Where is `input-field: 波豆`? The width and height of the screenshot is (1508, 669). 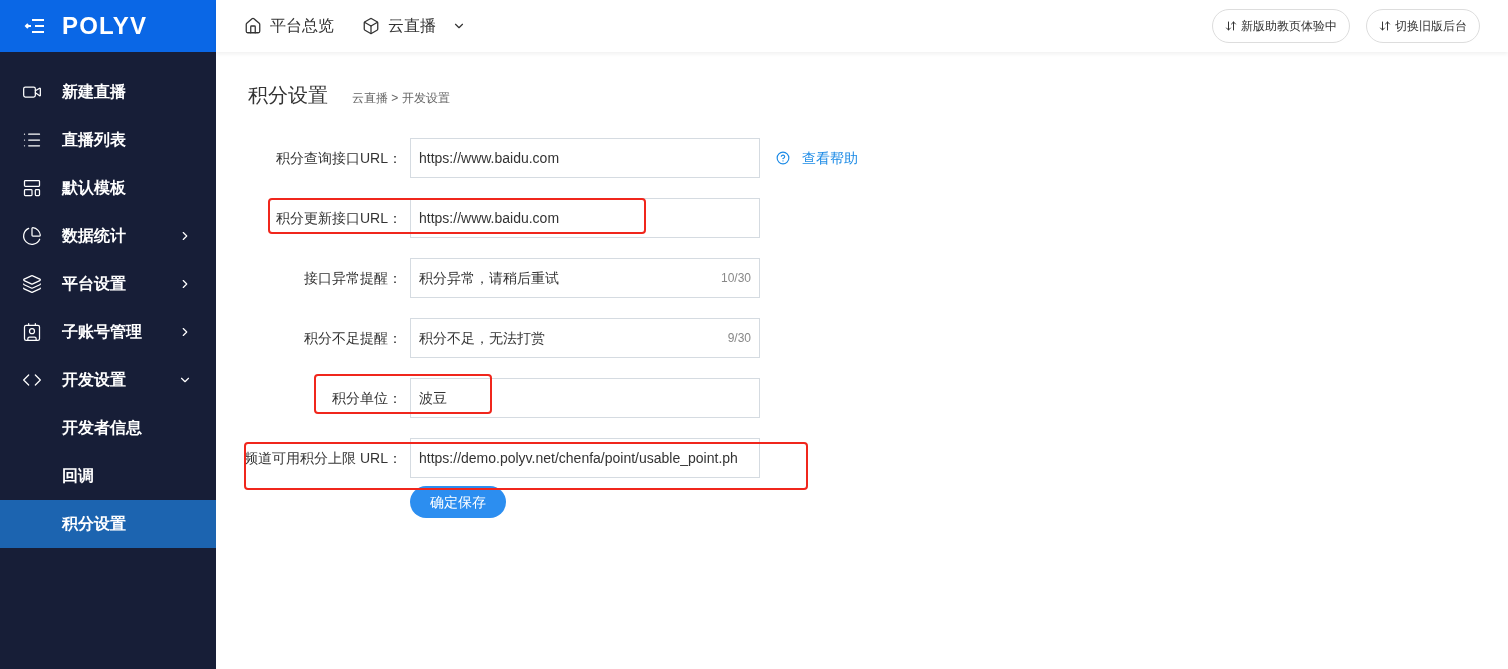 input-field: 波豆 is located at coordinates (585, 398).